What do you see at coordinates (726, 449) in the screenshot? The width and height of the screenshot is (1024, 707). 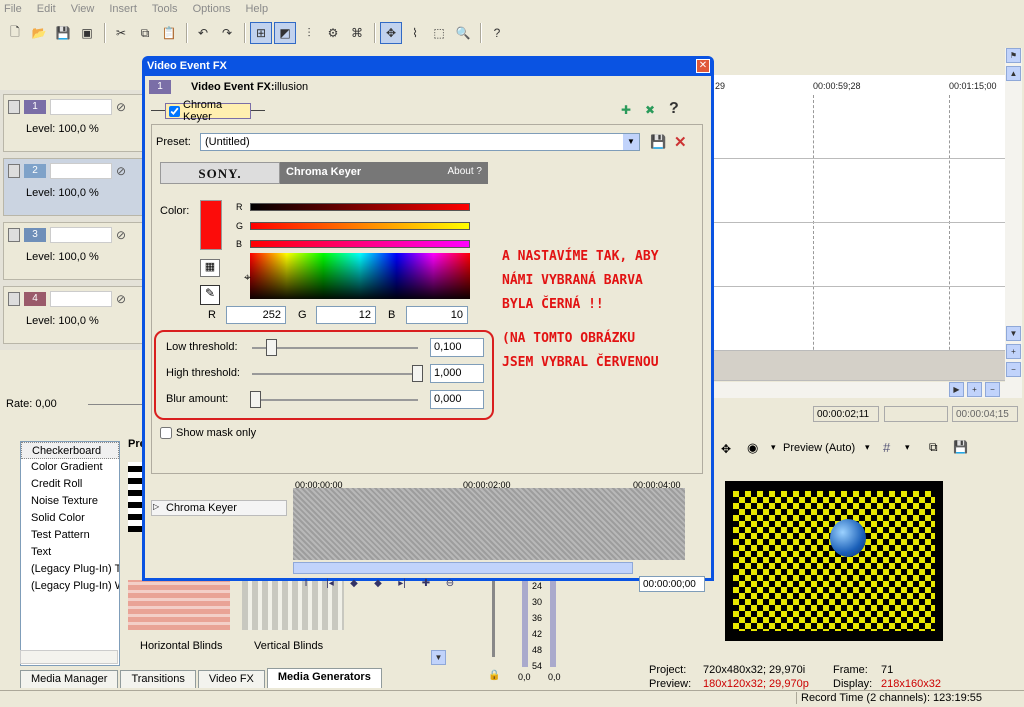 I see `split-screen-icon: ✥` at bounding box center [726, 449].